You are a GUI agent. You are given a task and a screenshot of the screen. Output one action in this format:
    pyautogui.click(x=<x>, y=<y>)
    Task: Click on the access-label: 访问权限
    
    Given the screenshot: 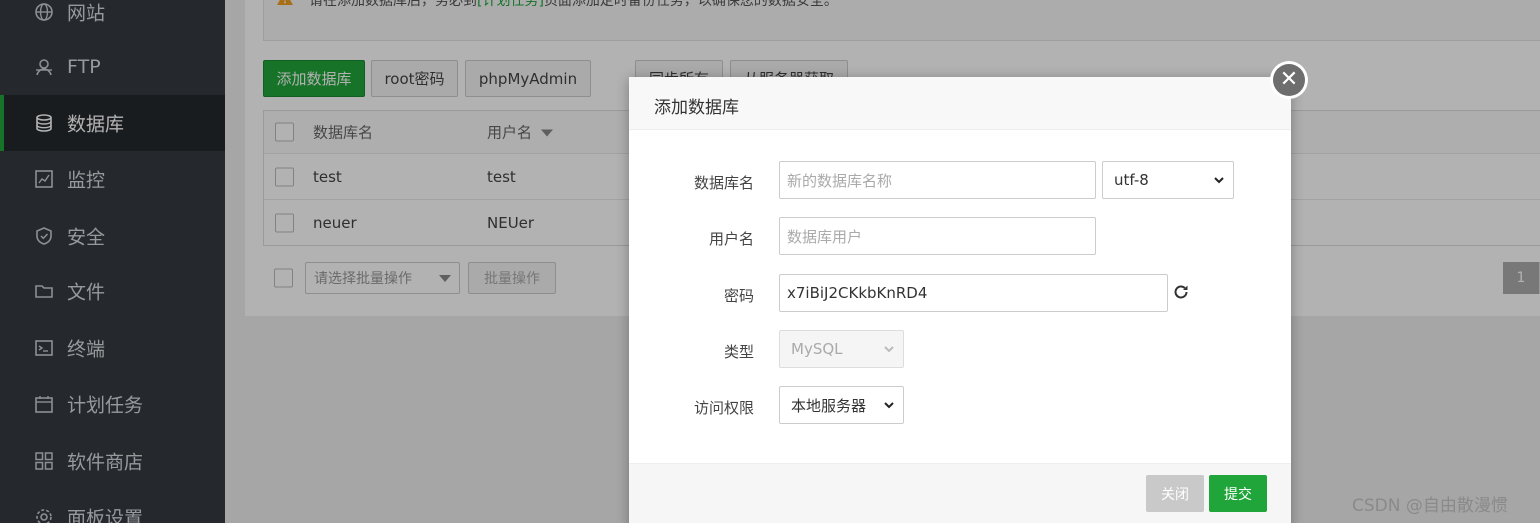 What is the action you would take?
    pyautogui.click(x=723, y=408)
    